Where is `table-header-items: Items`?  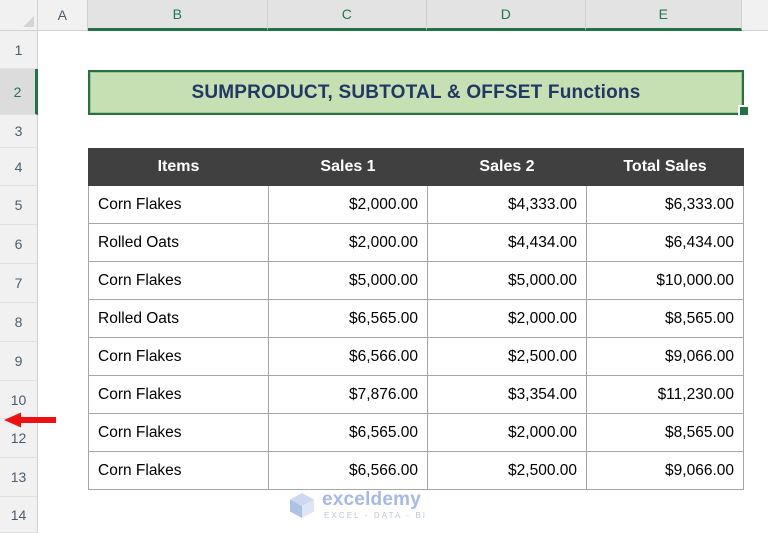
table-header-items: Items is located at coordinates (178, 167).